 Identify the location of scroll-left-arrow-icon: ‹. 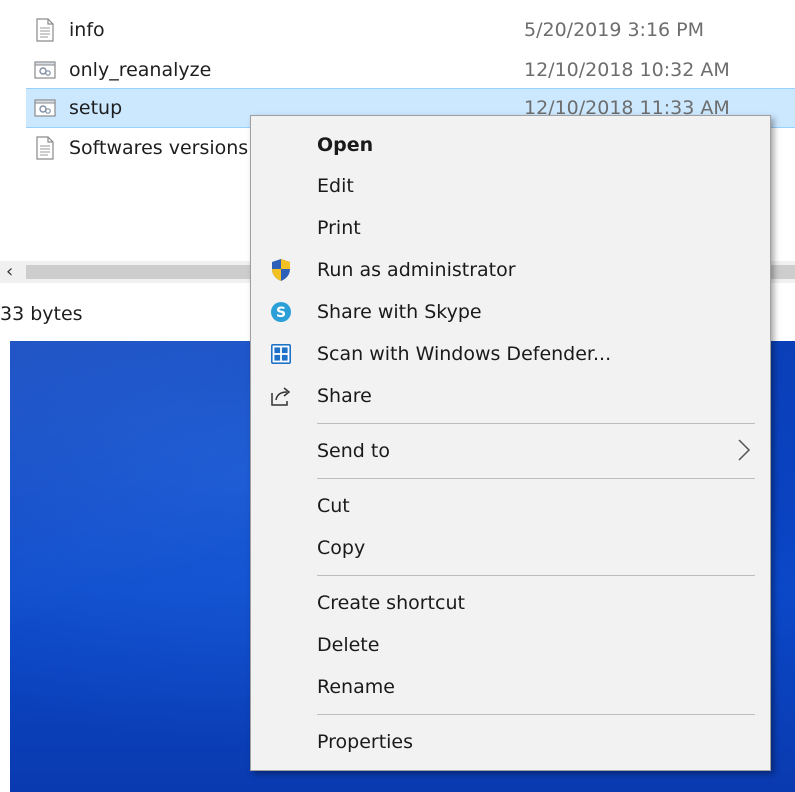
(9, 271).